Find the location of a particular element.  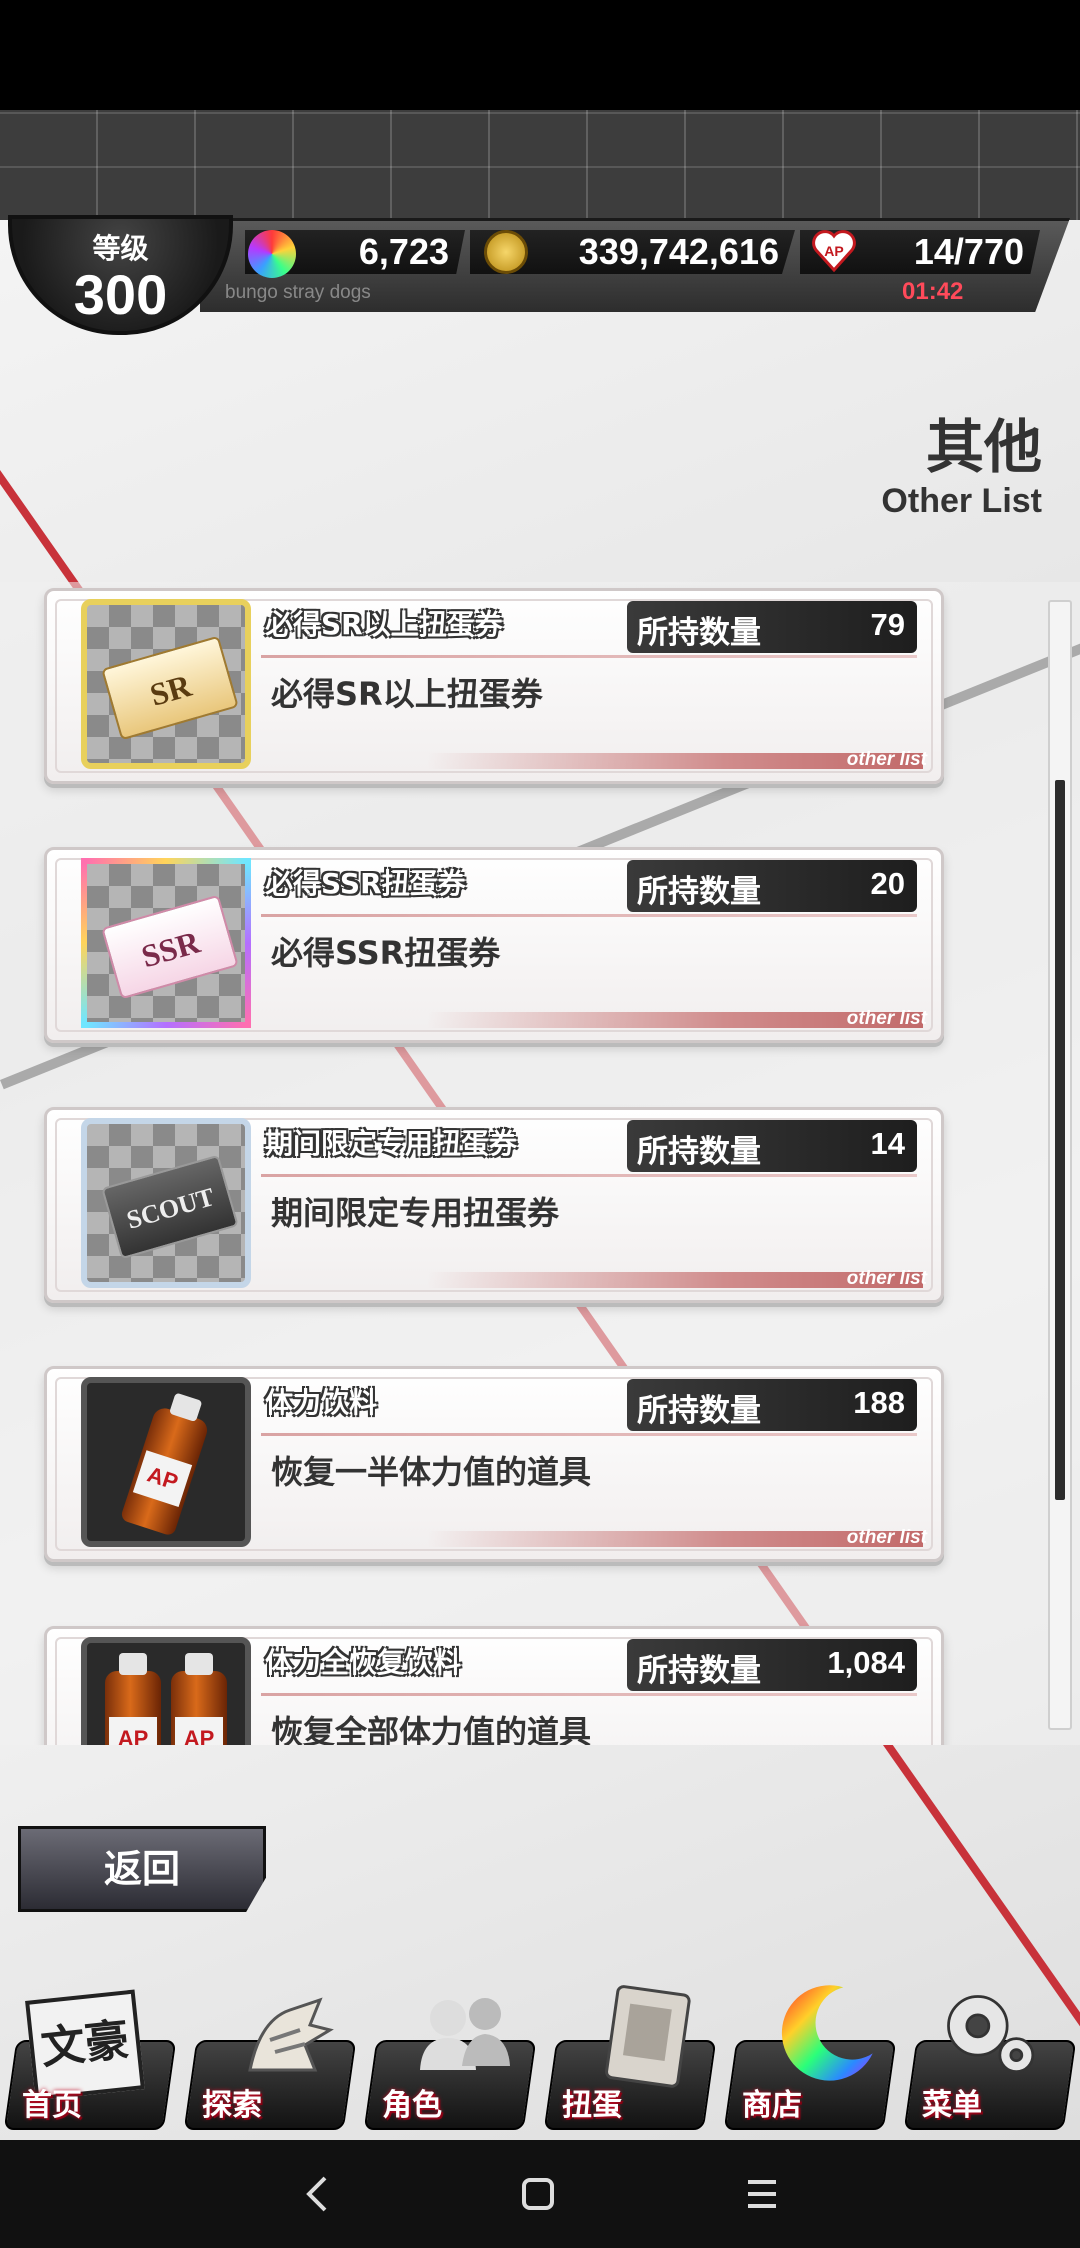

nav-menu: 菜单 is located at coordinates (991, 2055).